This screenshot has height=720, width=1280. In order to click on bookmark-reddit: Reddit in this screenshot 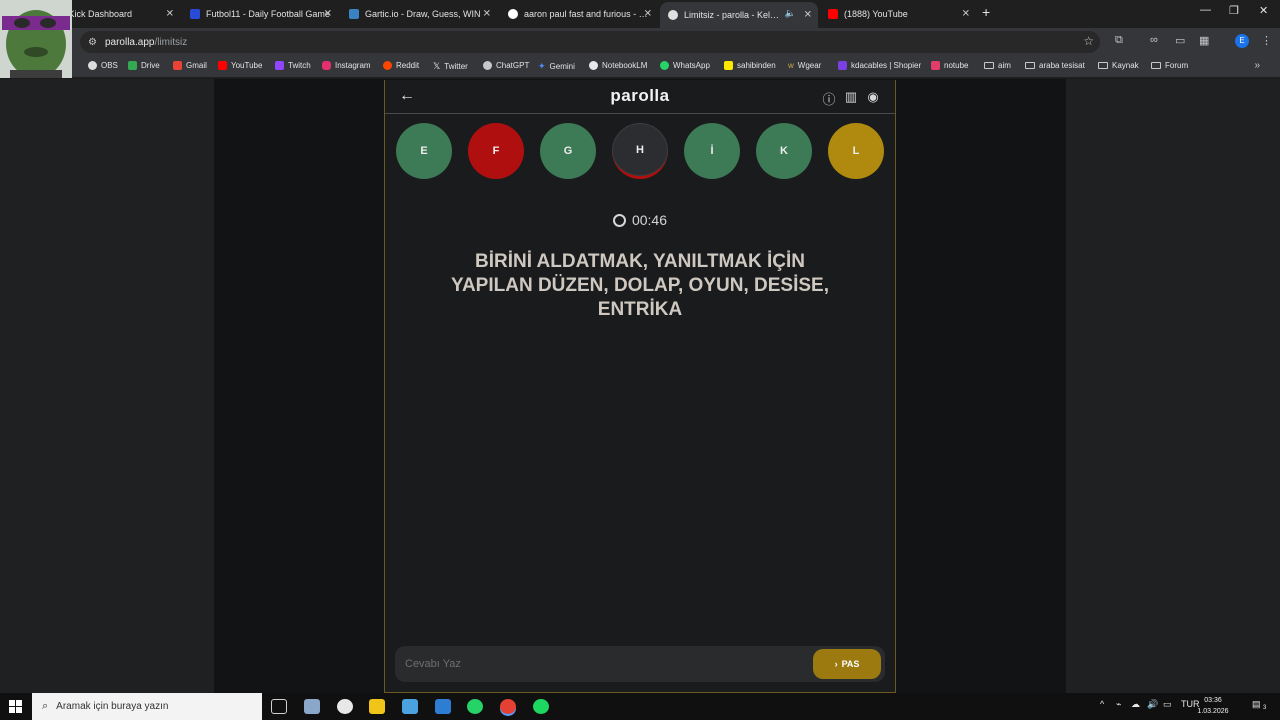, I will do `click(401, 65)`.